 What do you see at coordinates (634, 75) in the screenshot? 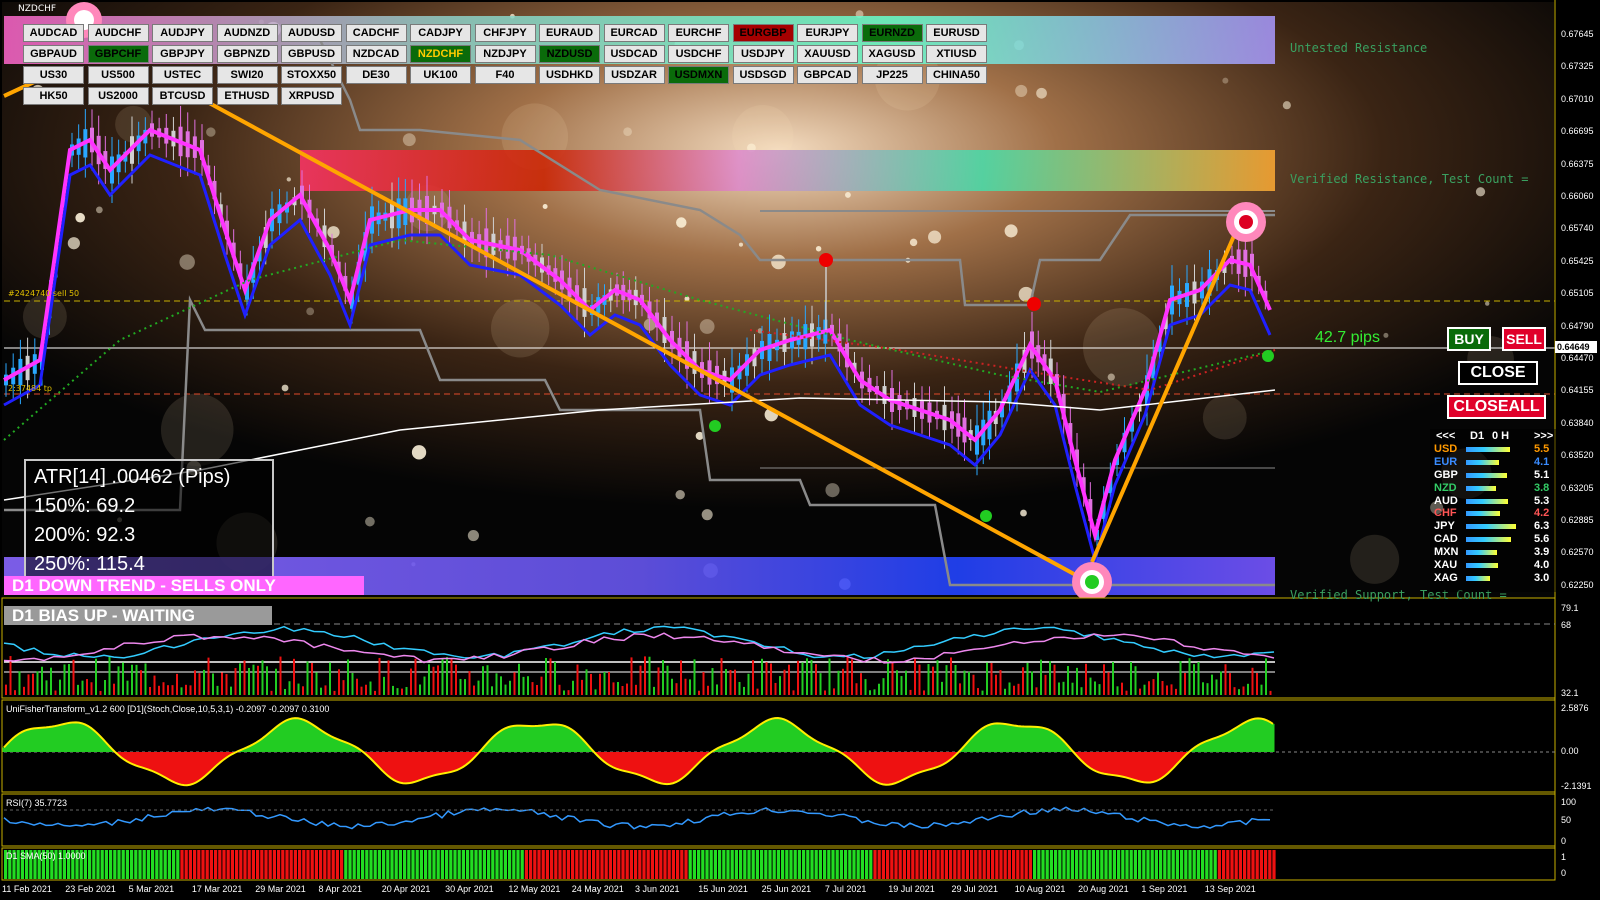
I see `symbol-button-usdzar: USDZAR` at bounding box center [634, 75].